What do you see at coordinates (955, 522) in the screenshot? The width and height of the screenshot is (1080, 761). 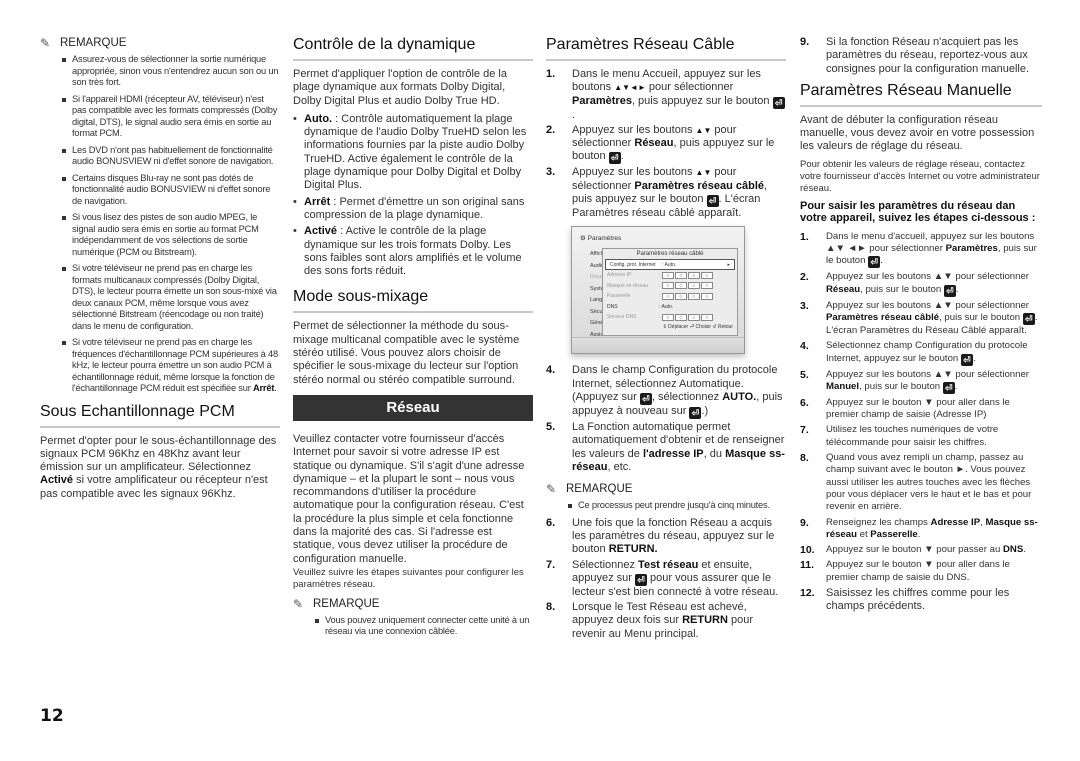 I see `bold-term: Adresse IP` at bounding box center [955, 522].